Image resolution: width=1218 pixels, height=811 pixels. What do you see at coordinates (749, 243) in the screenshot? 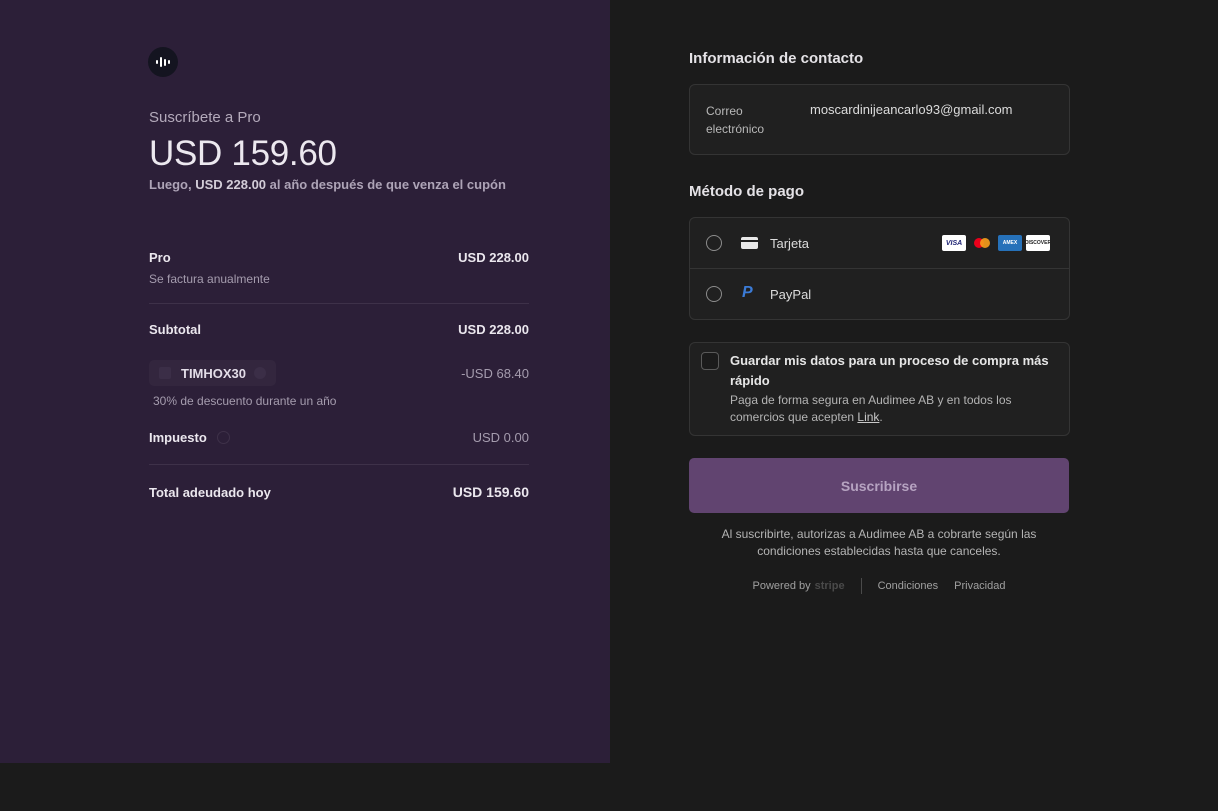
I see `credit-card-icon` at bounding box center [749, 243].